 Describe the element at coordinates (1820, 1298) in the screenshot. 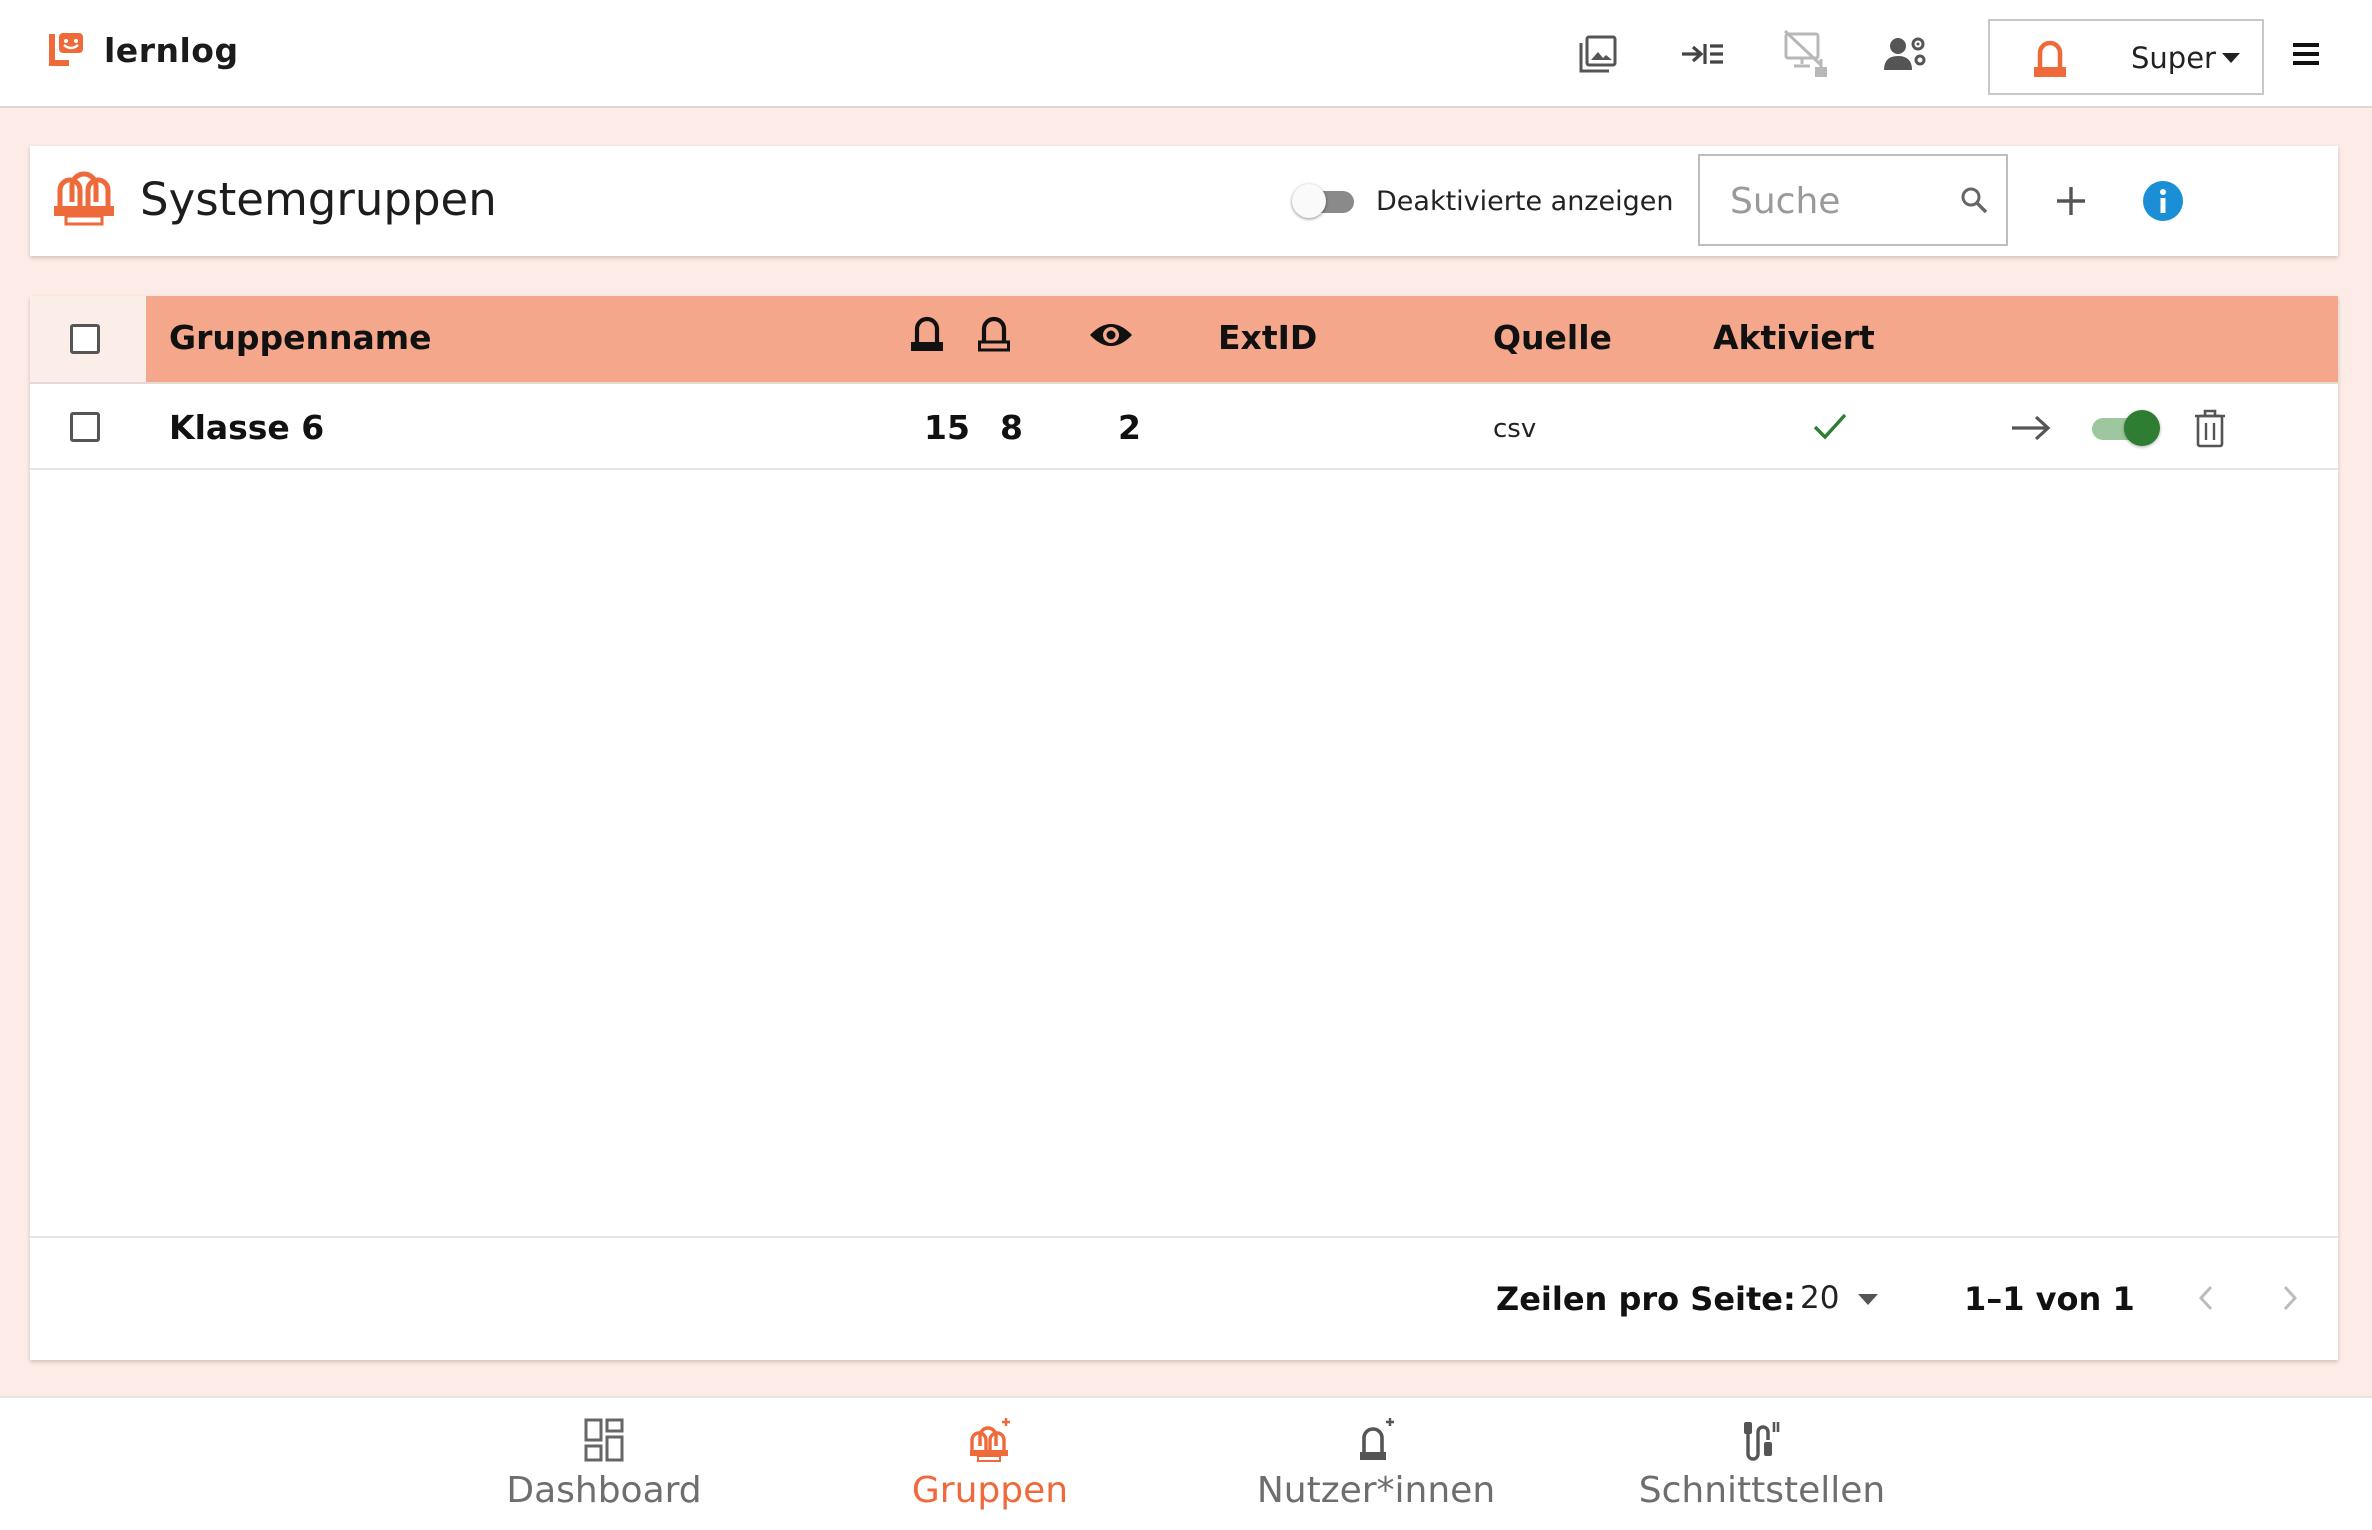

I see `rows-per-page-value: 20` at that location.